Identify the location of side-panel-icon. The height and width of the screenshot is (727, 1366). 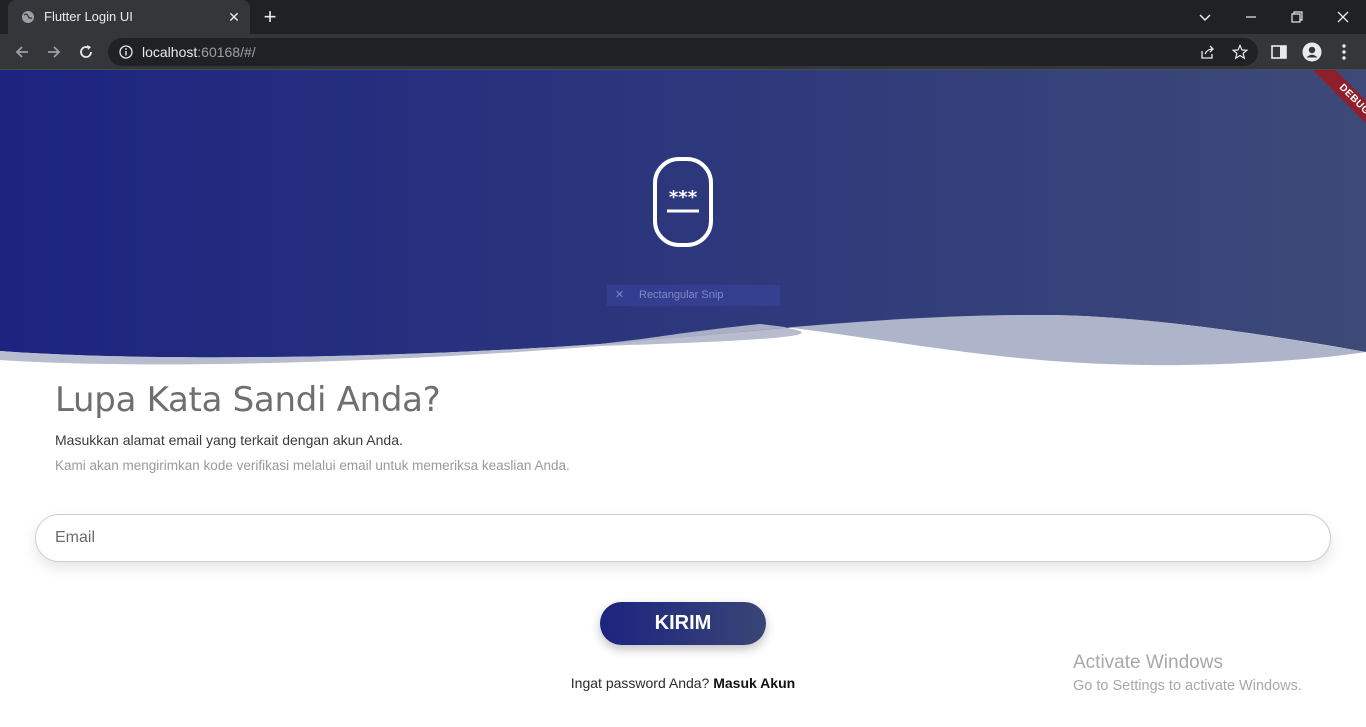
(1279, 52).